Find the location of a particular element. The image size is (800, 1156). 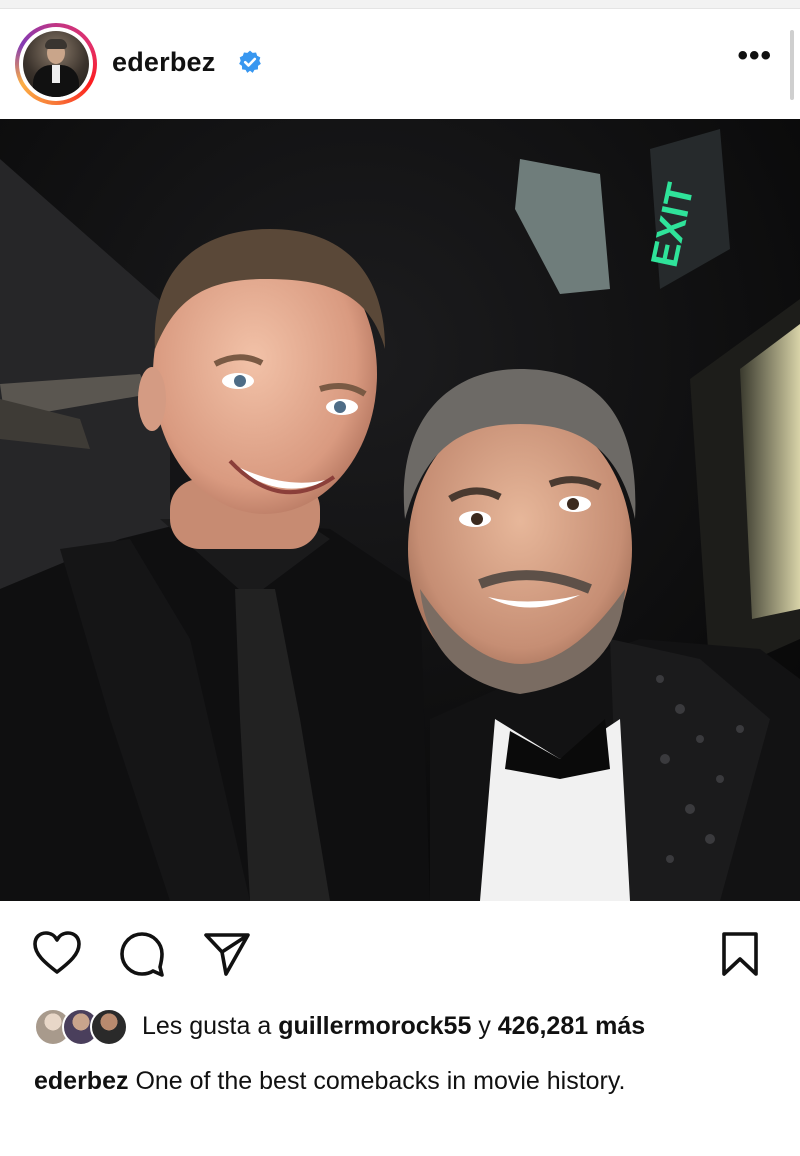

heart-icon is located at coordinates (57, 953).